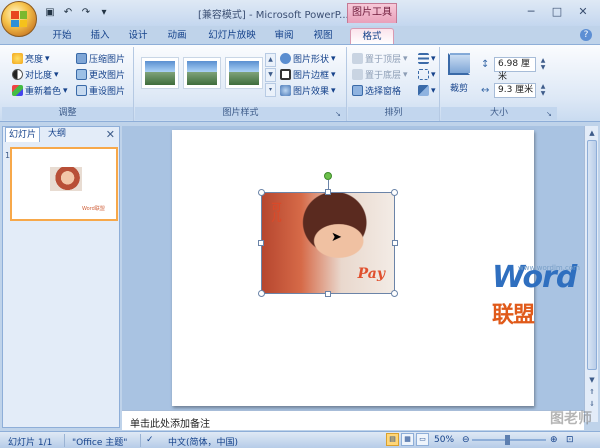  Describe the element at coordinates (100, 36) in the screenshot. I see `tab-insert: 插入` at that location.